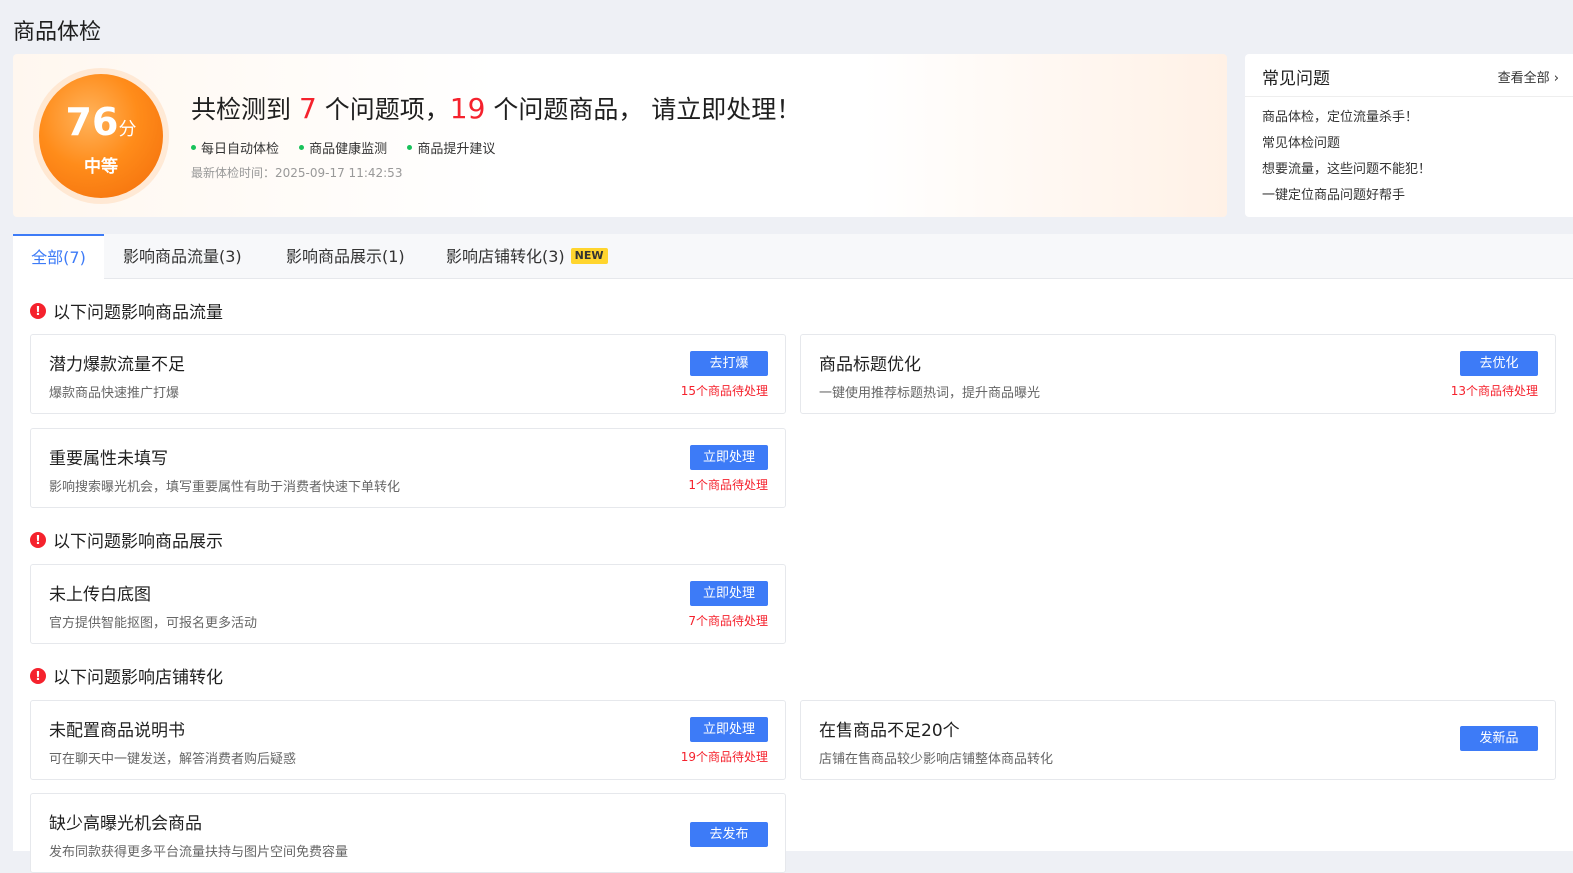 Image resolution: width=1573 pixels, height=873 pixels. I want to click on issue-card: 潜力爆款流量不足 爆款商品快速推广打爆 去打爆 15个商品待处理, so click(408, 374).